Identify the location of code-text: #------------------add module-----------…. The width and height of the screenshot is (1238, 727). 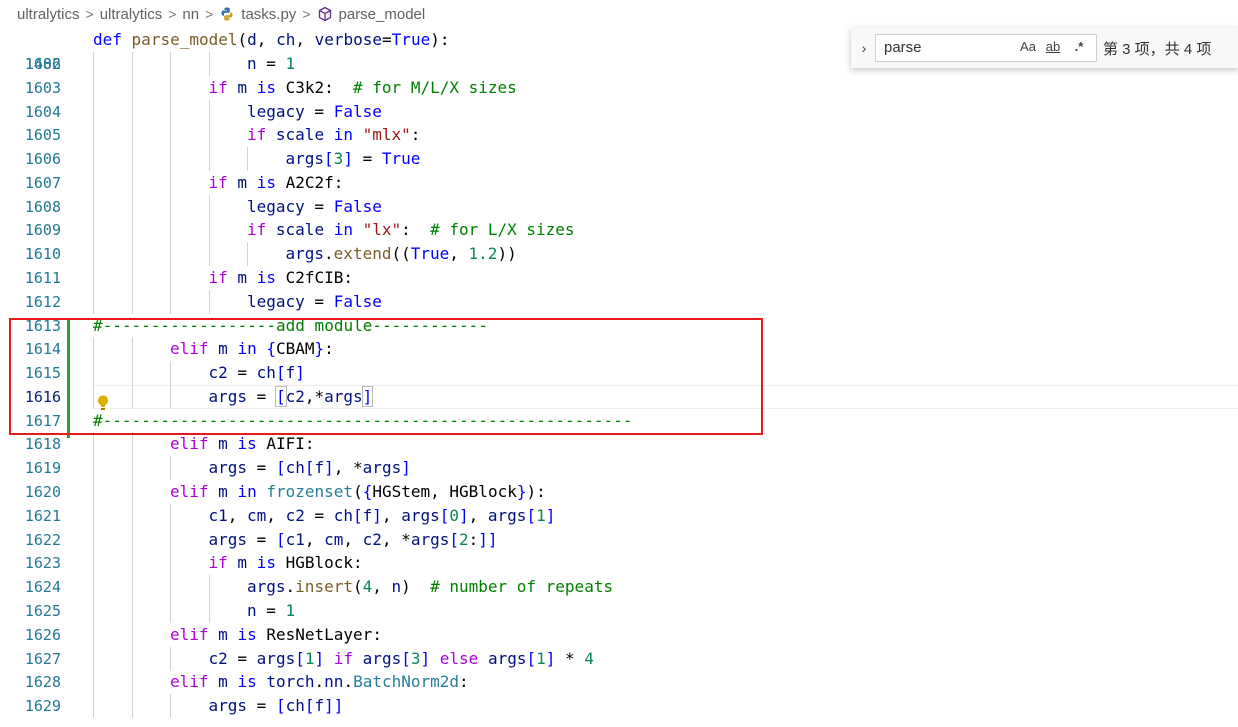
(290, 325).